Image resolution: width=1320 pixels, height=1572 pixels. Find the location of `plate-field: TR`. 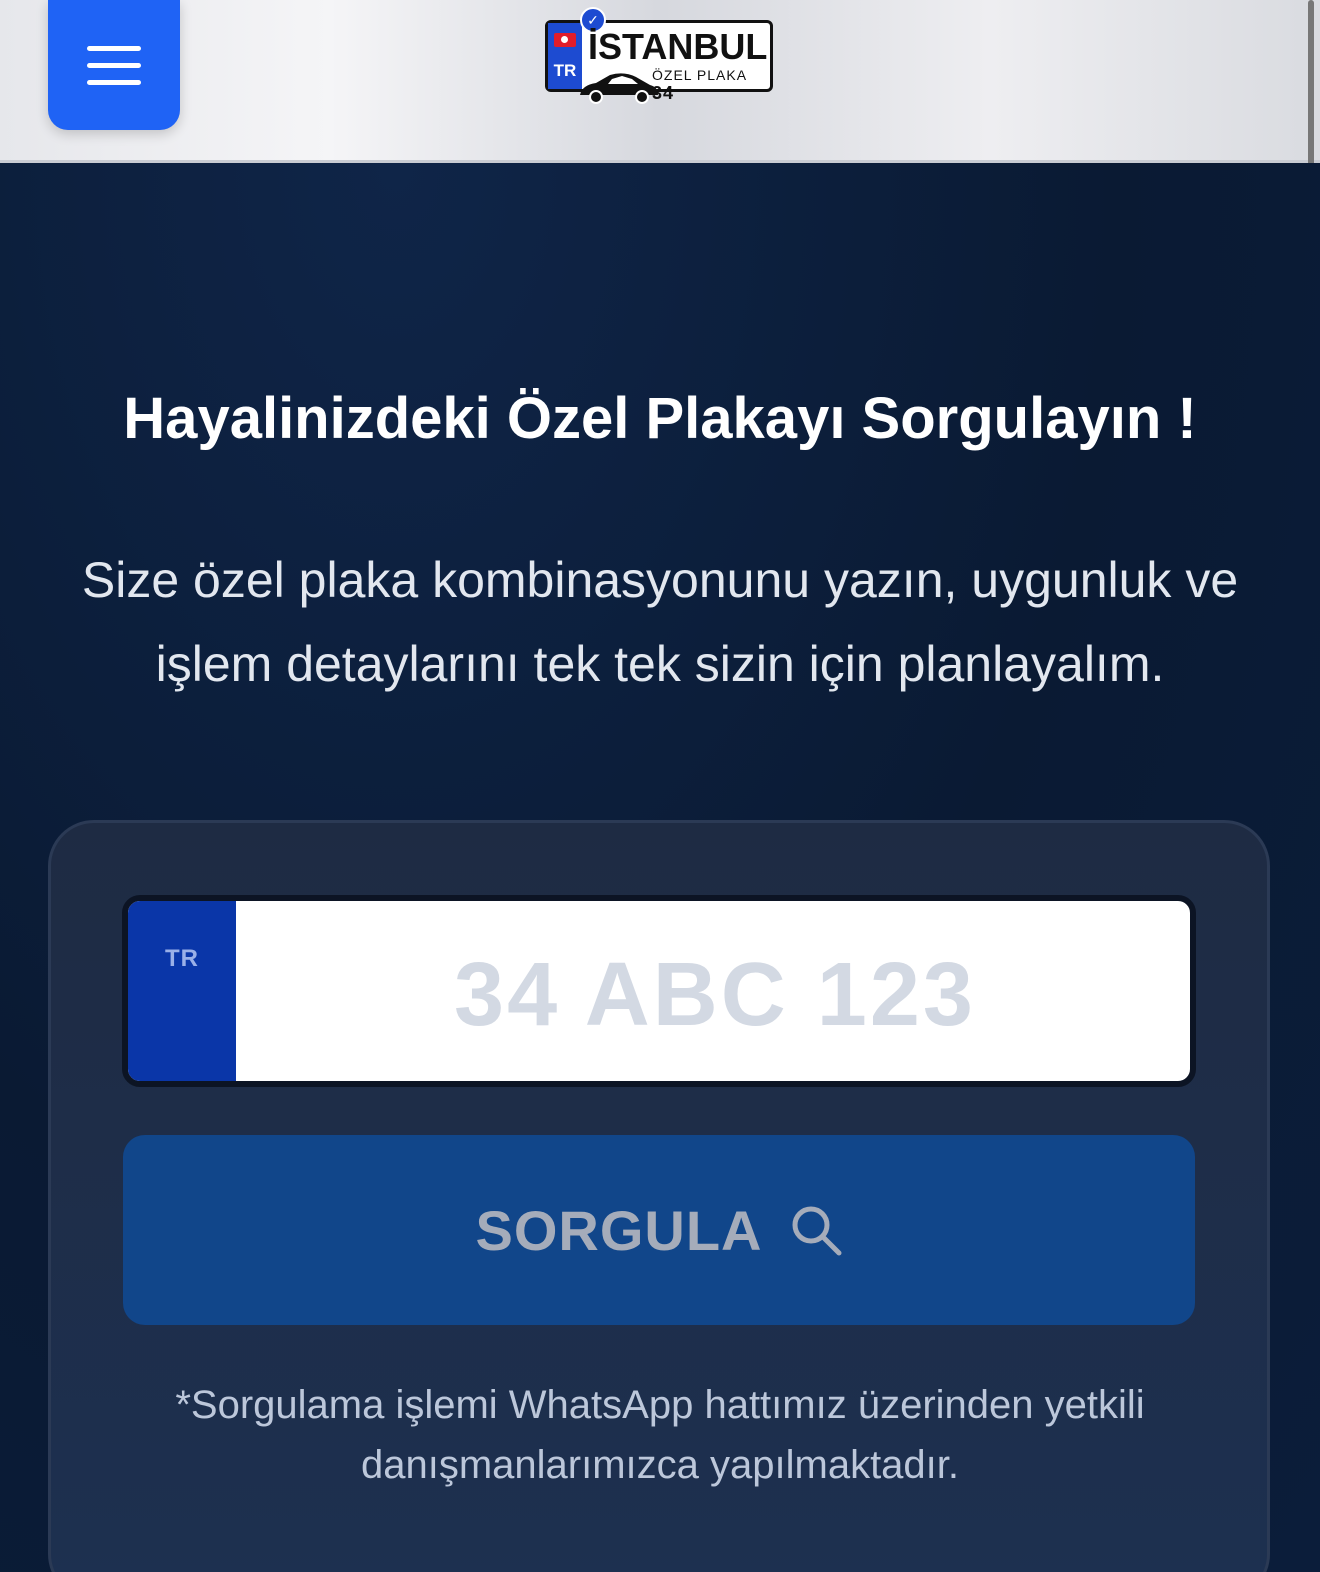

plate-field: TR is located at coordinates (659, 991).